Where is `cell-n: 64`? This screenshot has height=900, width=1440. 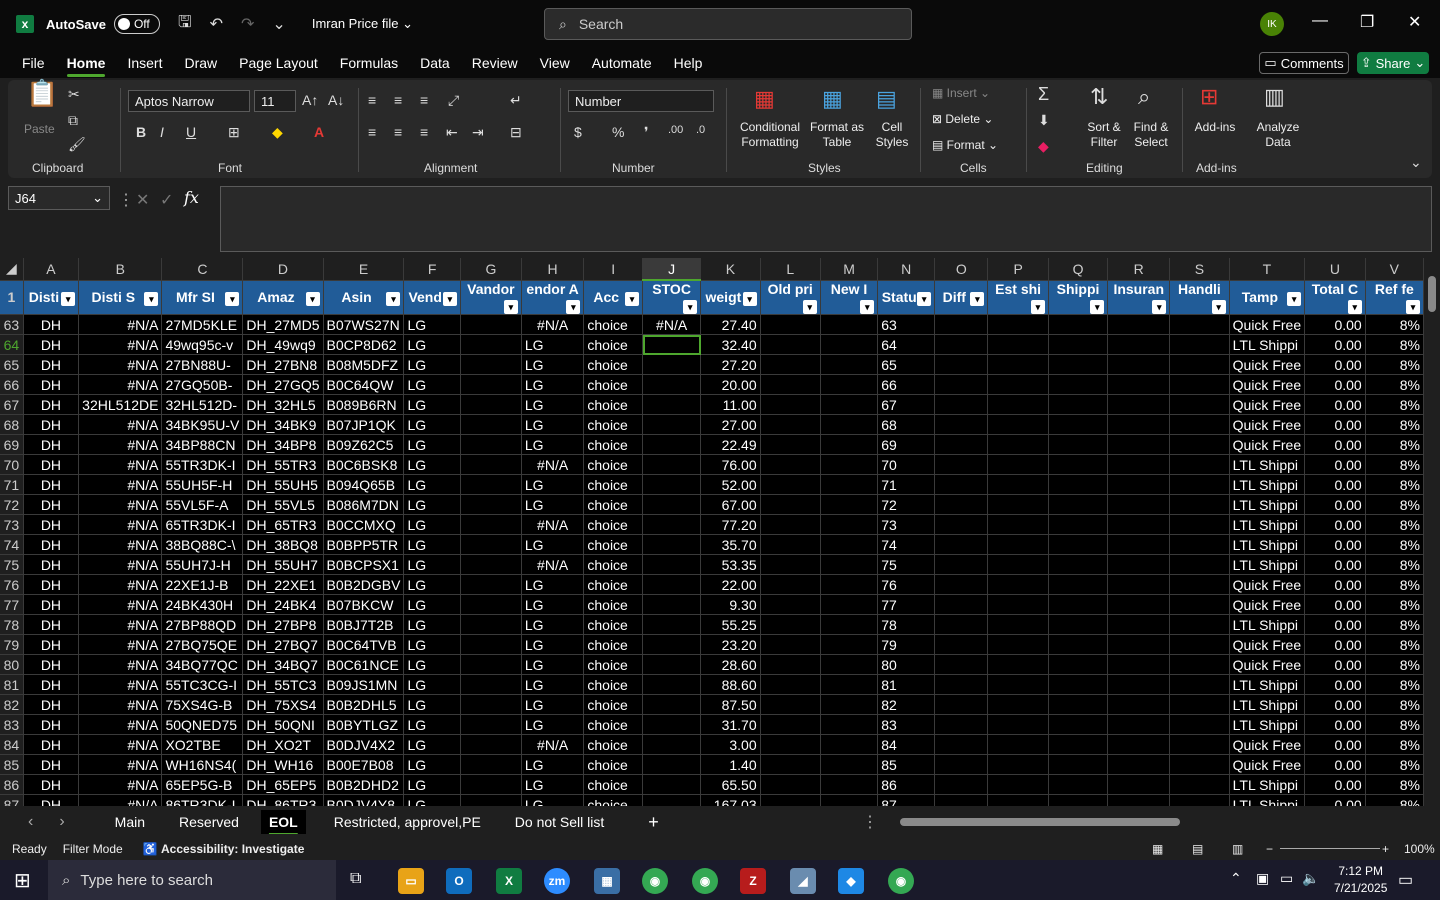 cell-n: 64 is located at coordinates (906, 344).